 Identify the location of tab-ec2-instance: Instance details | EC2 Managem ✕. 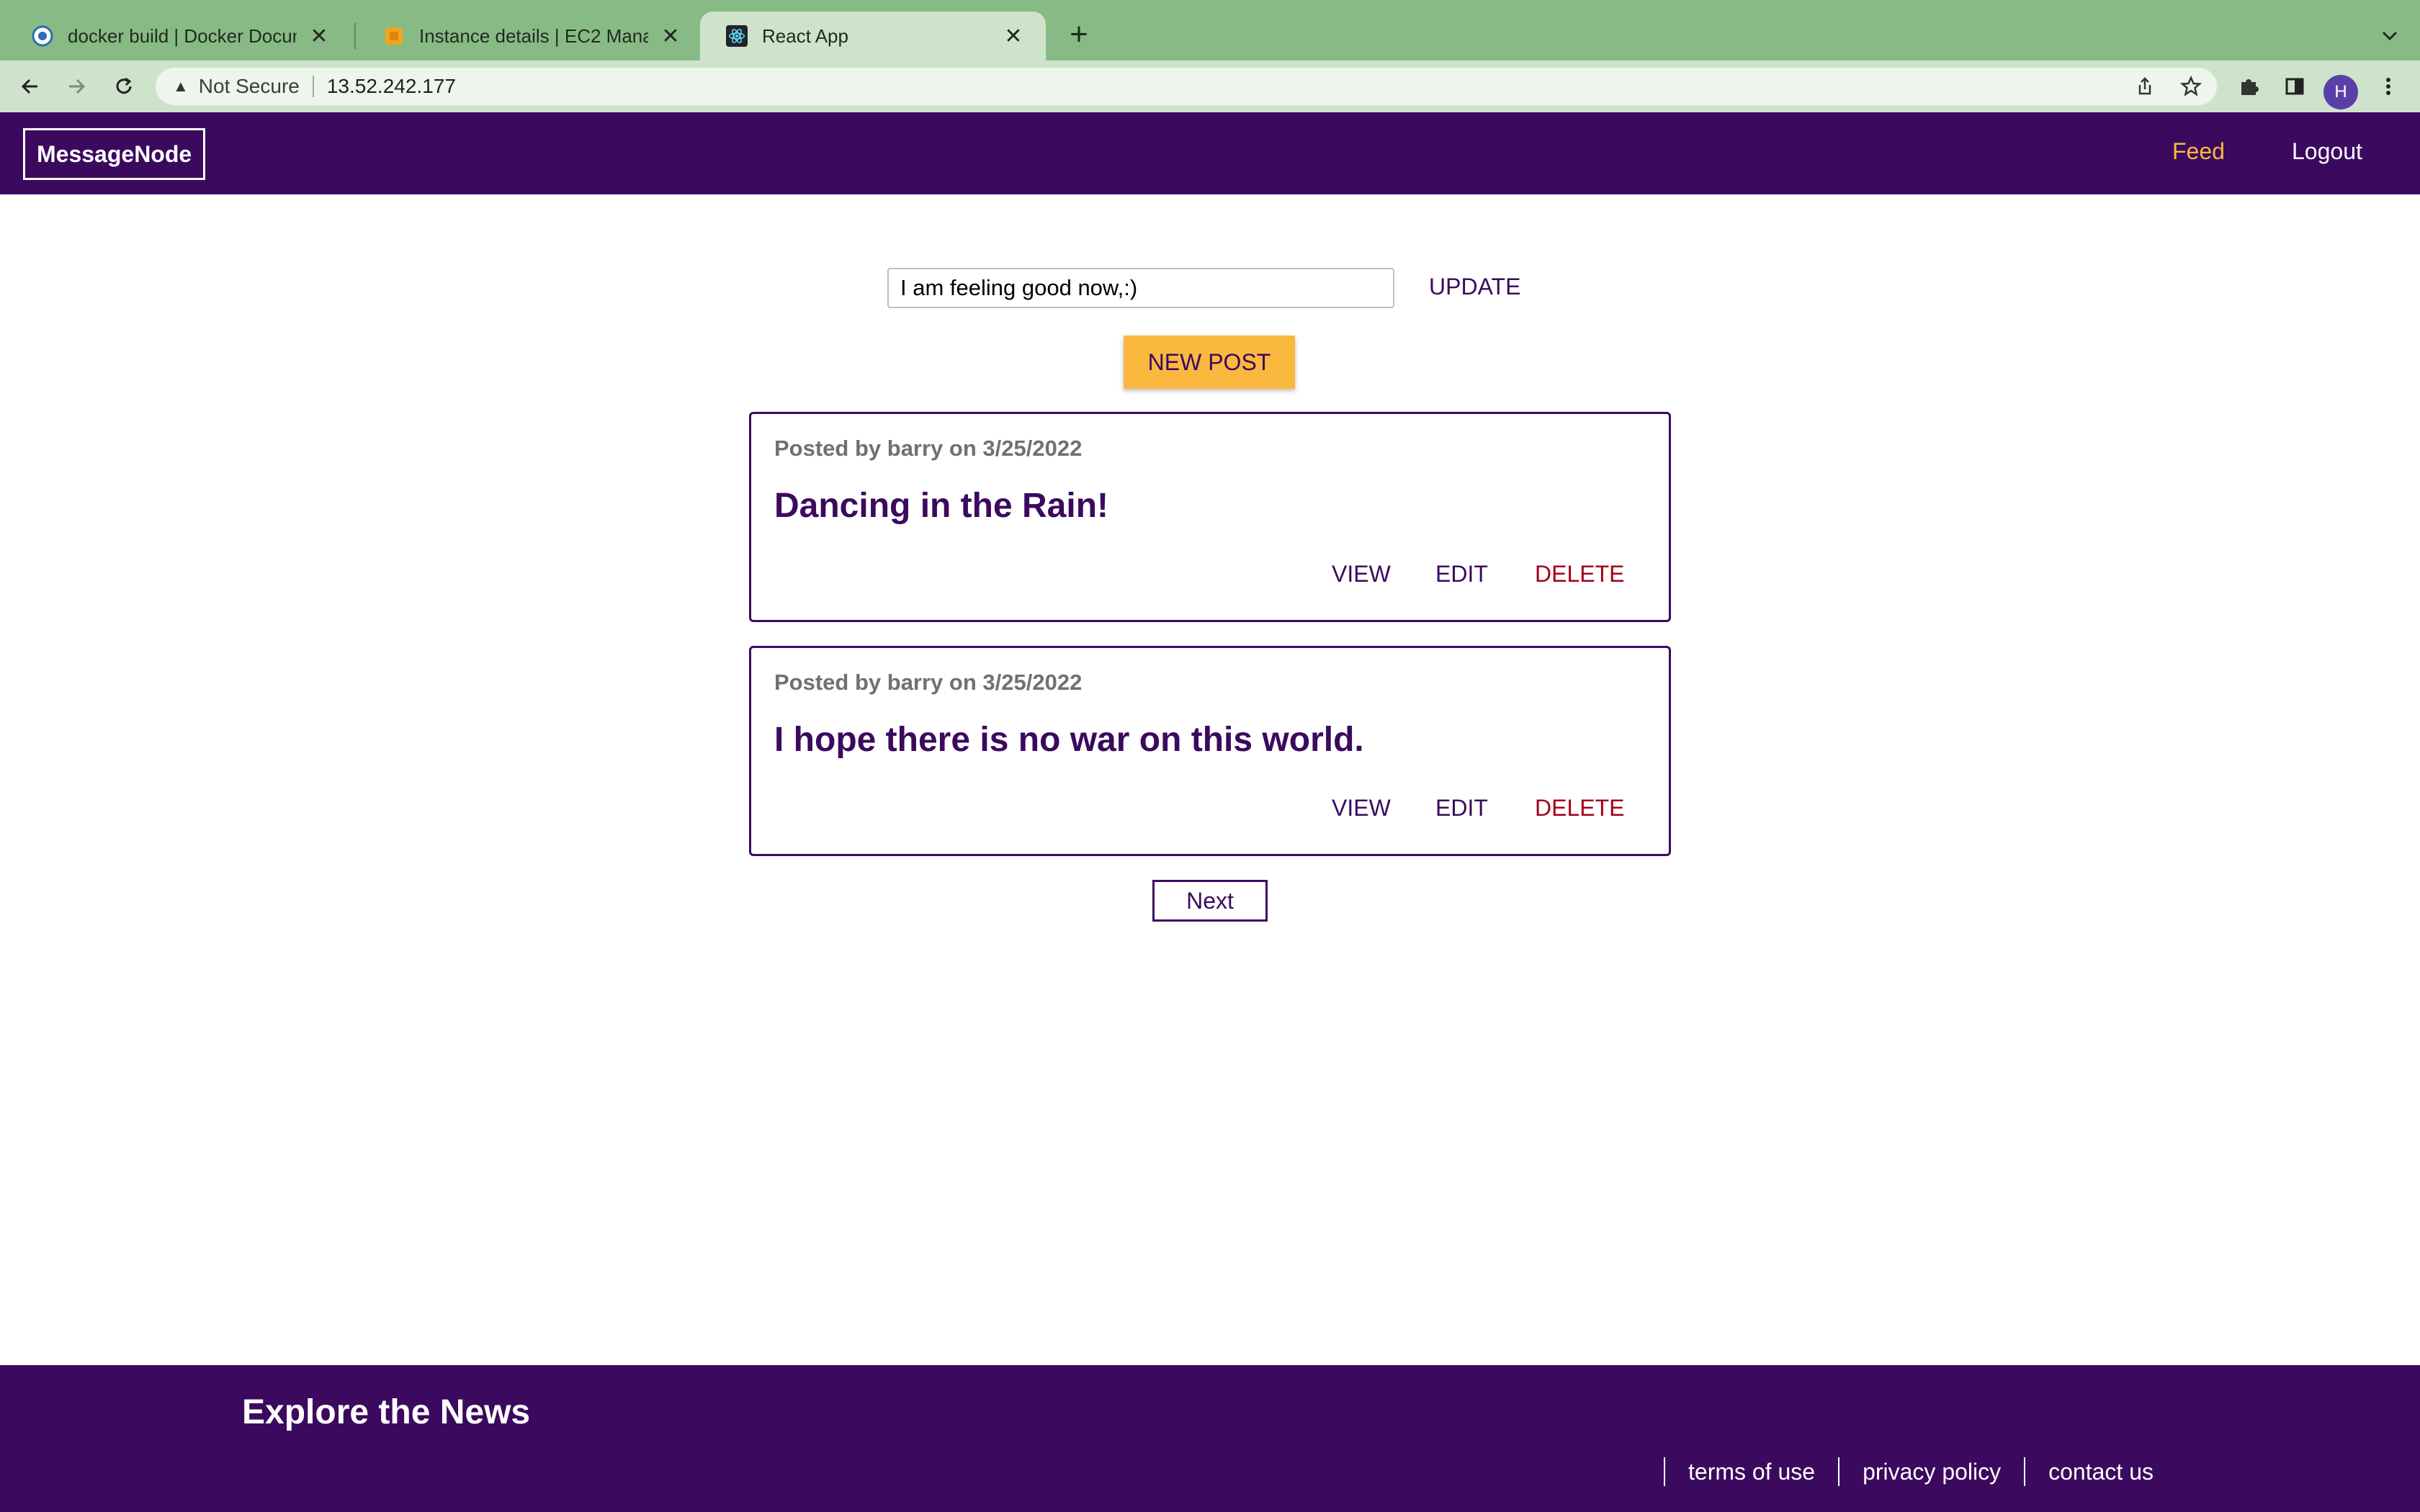
(530, 36).